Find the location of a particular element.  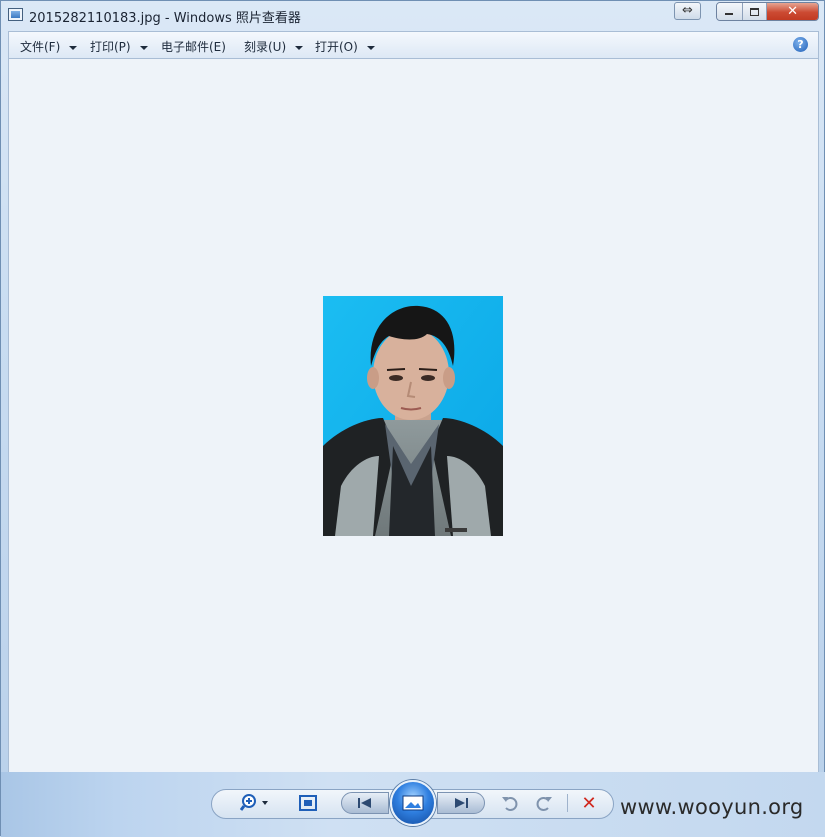

menu-file-label: 文件(F) is located at coordinates (40, 47).